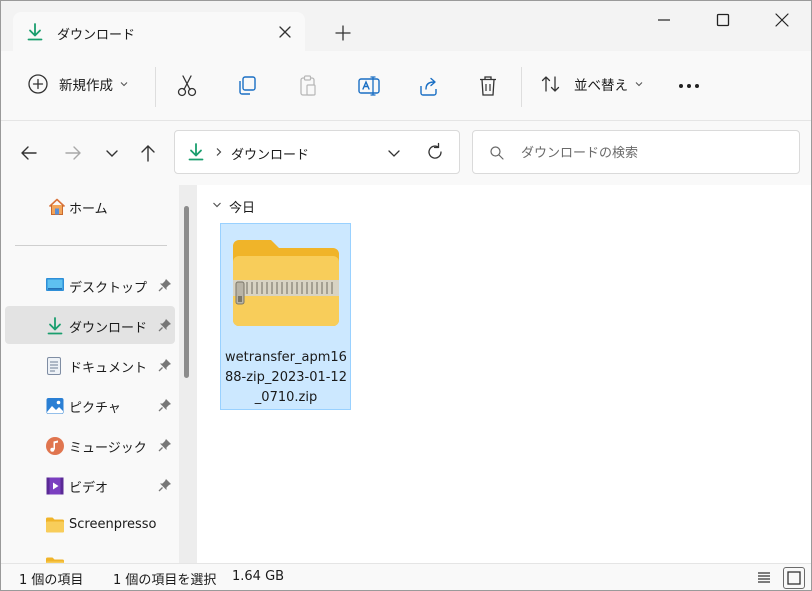  Describe the element at coordinates (96, 35) in the screenshot. I see `tab-title: ダウンロード` at that location.